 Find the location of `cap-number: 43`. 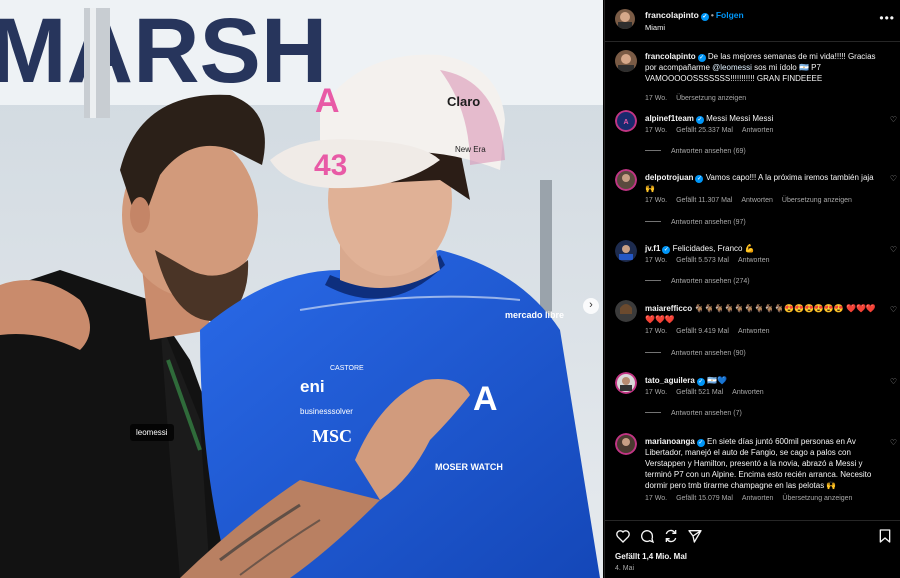

cap-number: 43 is located at coordinates (330, 165).